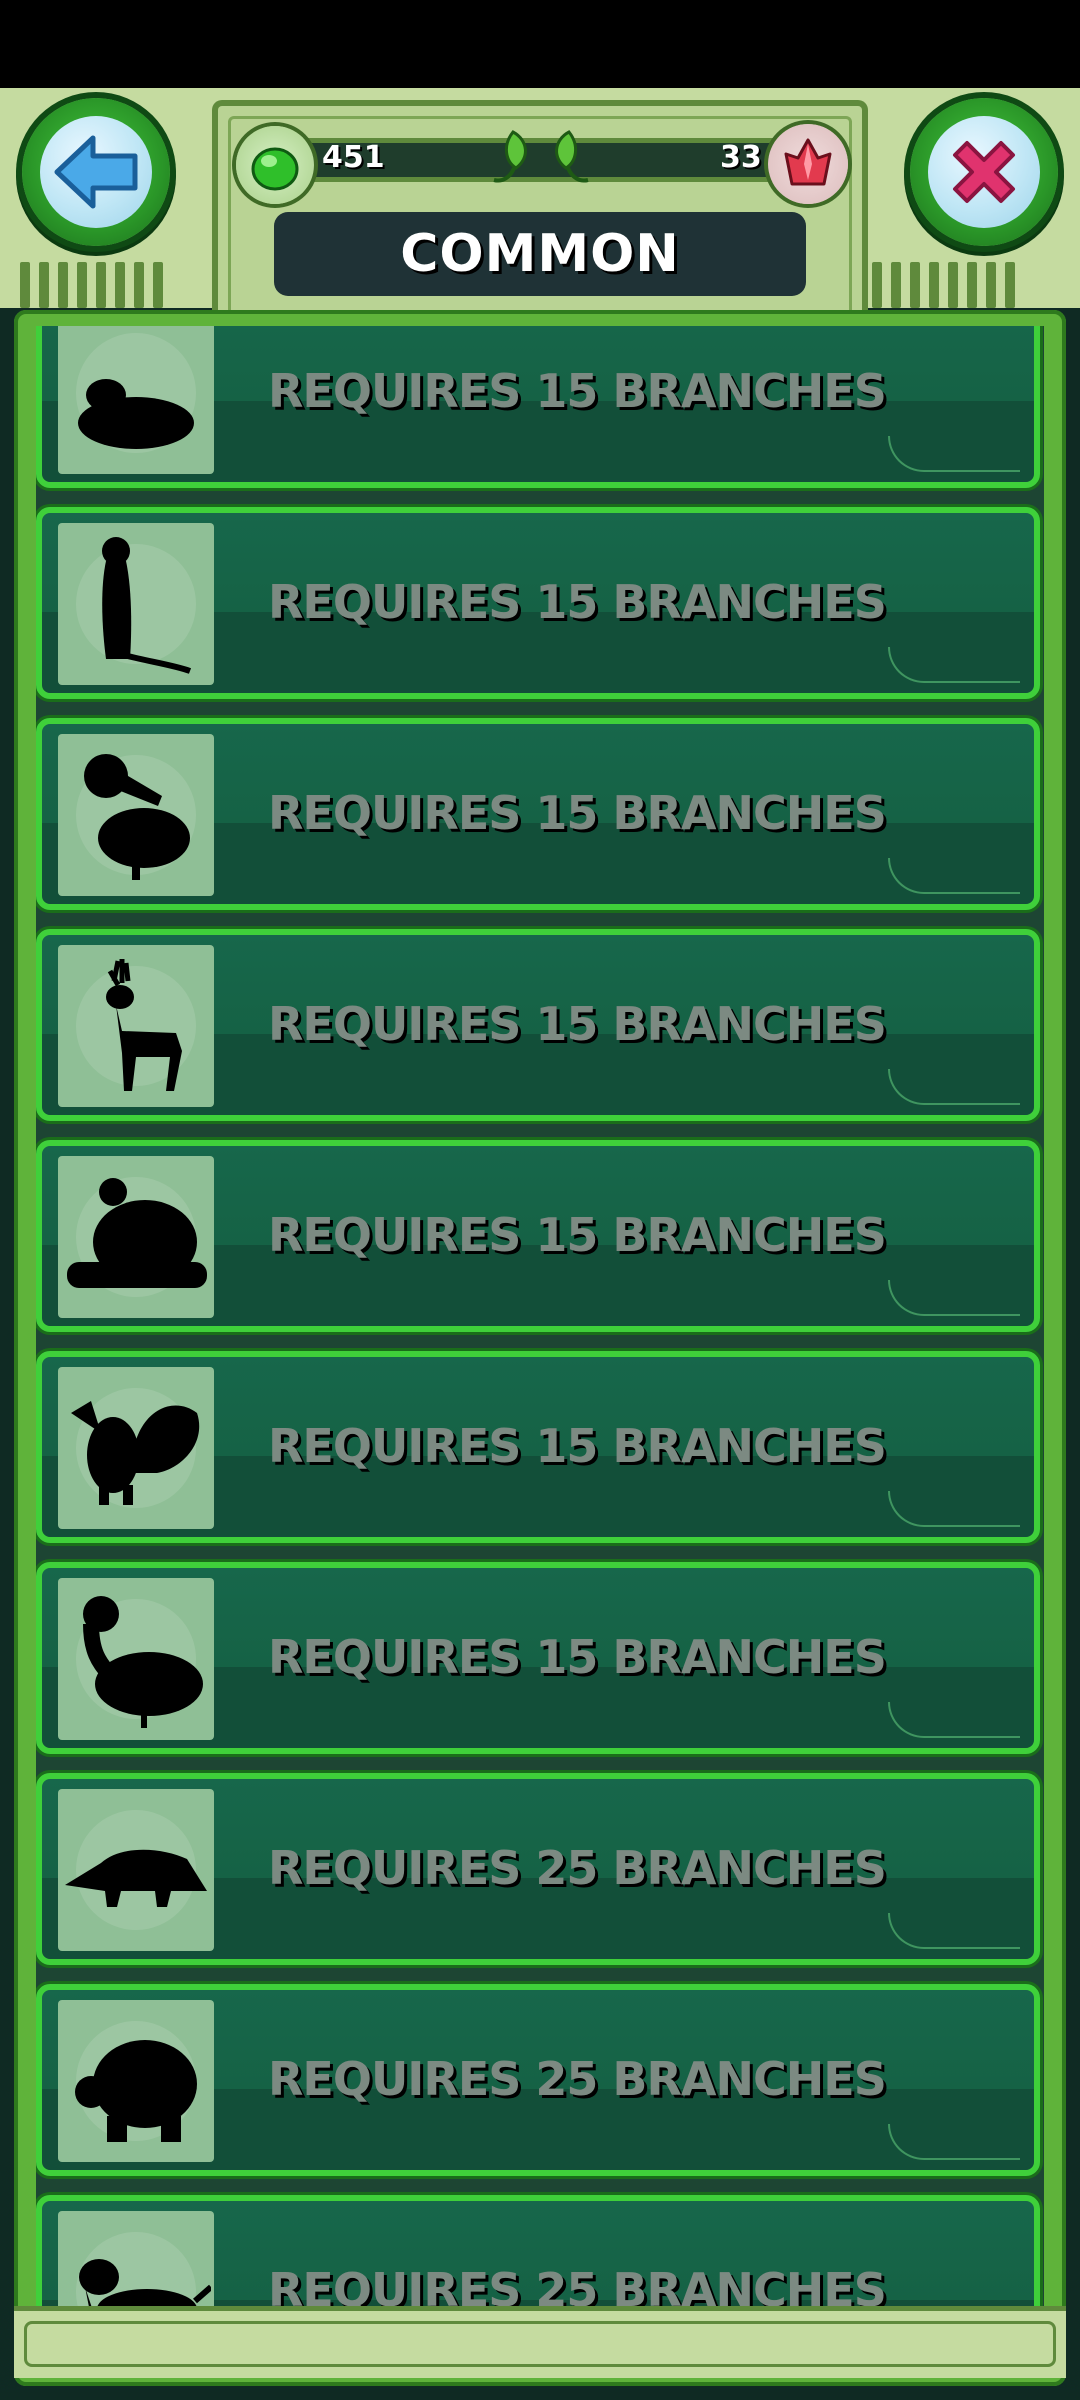 The height and width of the screenshot is (2400, 1080). What do you see at coordinates (137, 1233) in the screenshot?
I see `snail-silhouette-icon` at bounding box center [137, 1233].